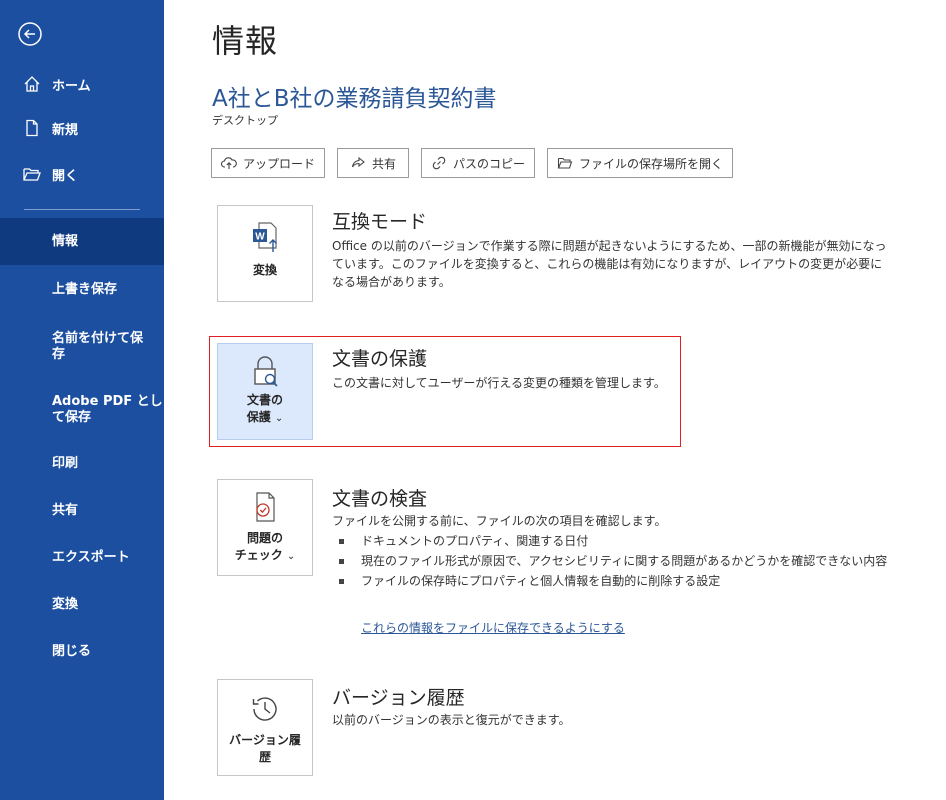  I want to click on sidebar-item-close: 閉じる, so click(82, 652).